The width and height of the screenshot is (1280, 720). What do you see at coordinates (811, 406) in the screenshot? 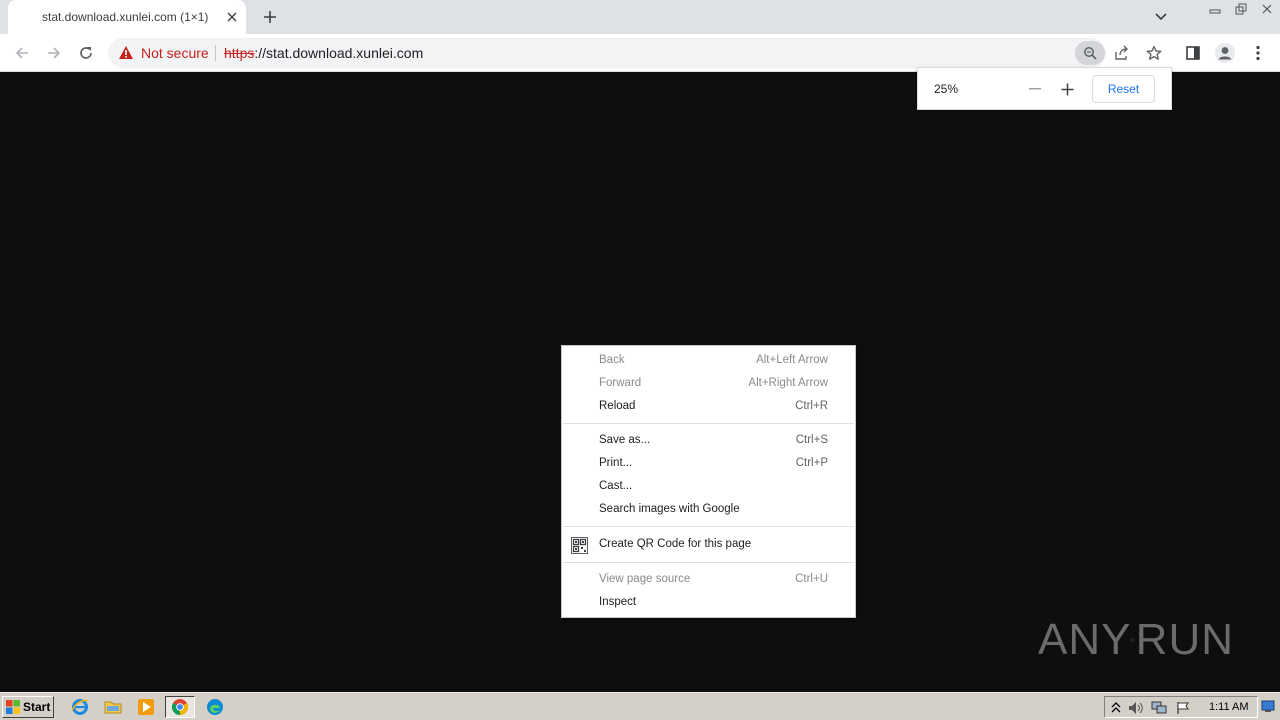
I see `menu-item-shortcut: Ctrl+R` at bounding box center [811, 406].